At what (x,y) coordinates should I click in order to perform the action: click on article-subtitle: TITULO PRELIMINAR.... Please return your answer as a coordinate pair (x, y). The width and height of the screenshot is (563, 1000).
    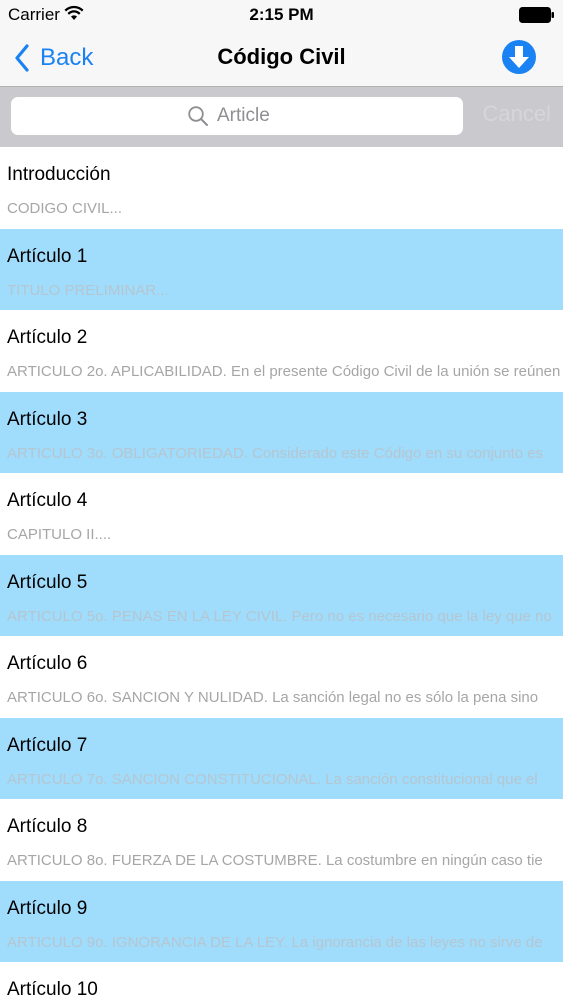
    Looking at the image, I should click on (88, 290).